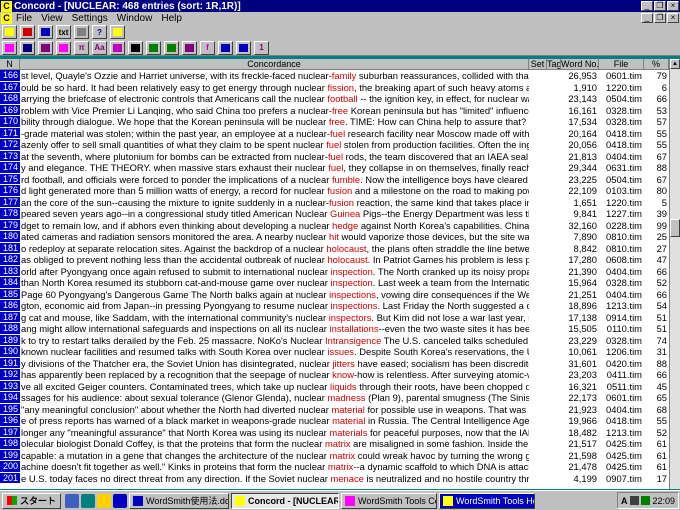 The width and height of the screenshot is (680, 510). What do you see at coordinates (663, 501) in the screenshot?
I see `clock: 22:09` at bounding box center [663, 501].